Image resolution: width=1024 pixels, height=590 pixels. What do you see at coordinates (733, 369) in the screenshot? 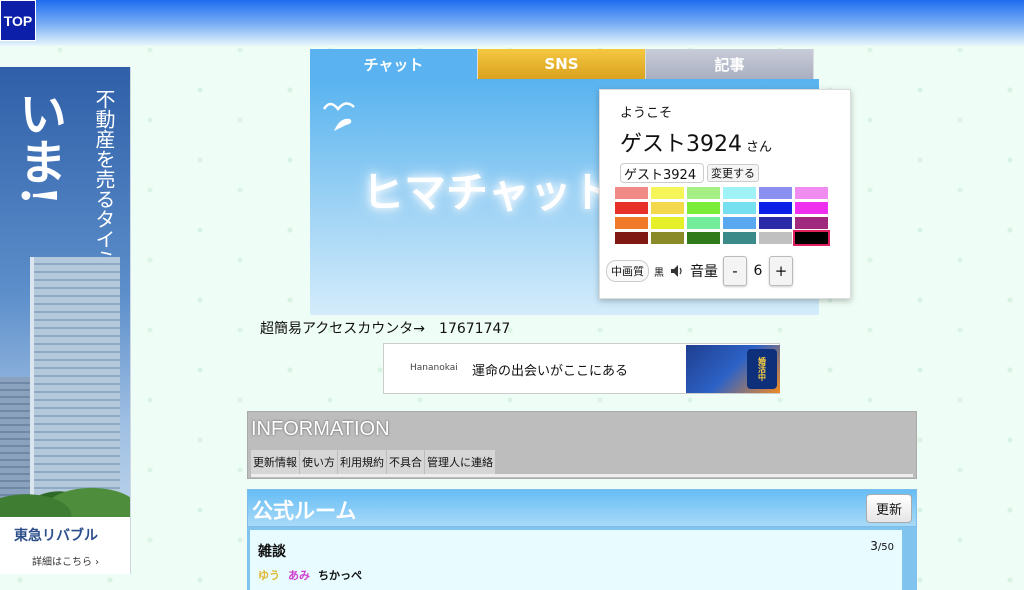
I see `banner-image: 婚活中` at bounding box center [733, 369].